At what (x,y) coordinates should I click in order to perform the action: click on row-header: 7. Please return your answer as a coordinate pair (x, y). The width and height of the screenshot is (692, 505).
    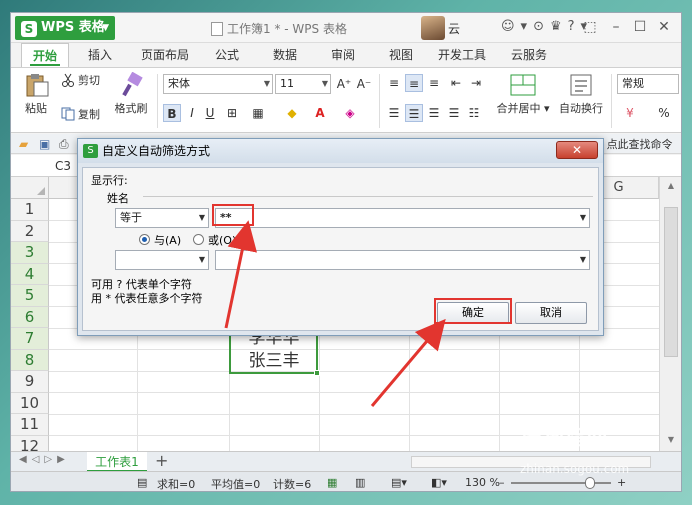
    Looking at the image, I should click on (30, 339).